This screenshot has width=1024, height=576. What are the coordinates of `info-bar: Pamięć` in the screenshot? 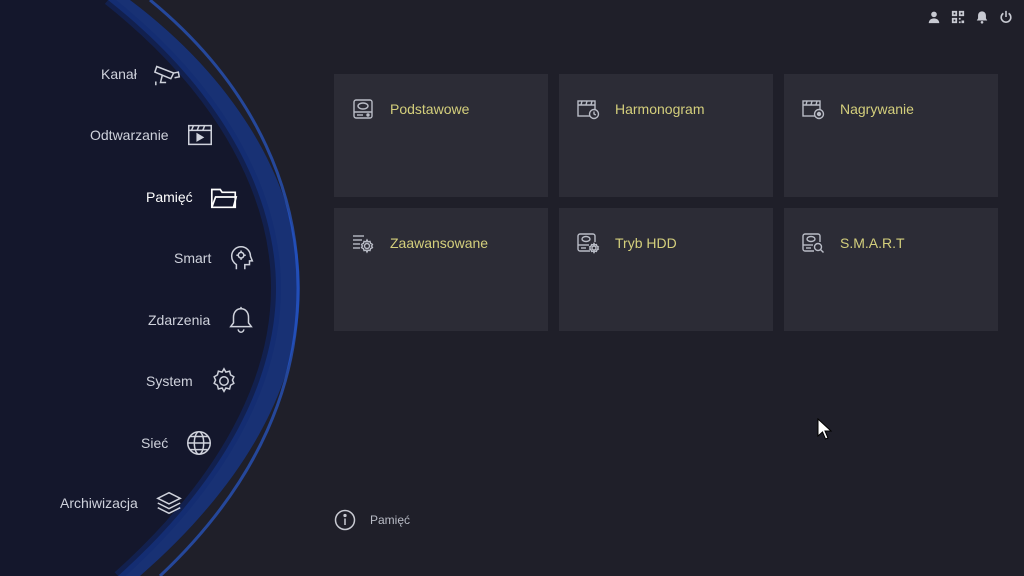 It's located at (372, 520).